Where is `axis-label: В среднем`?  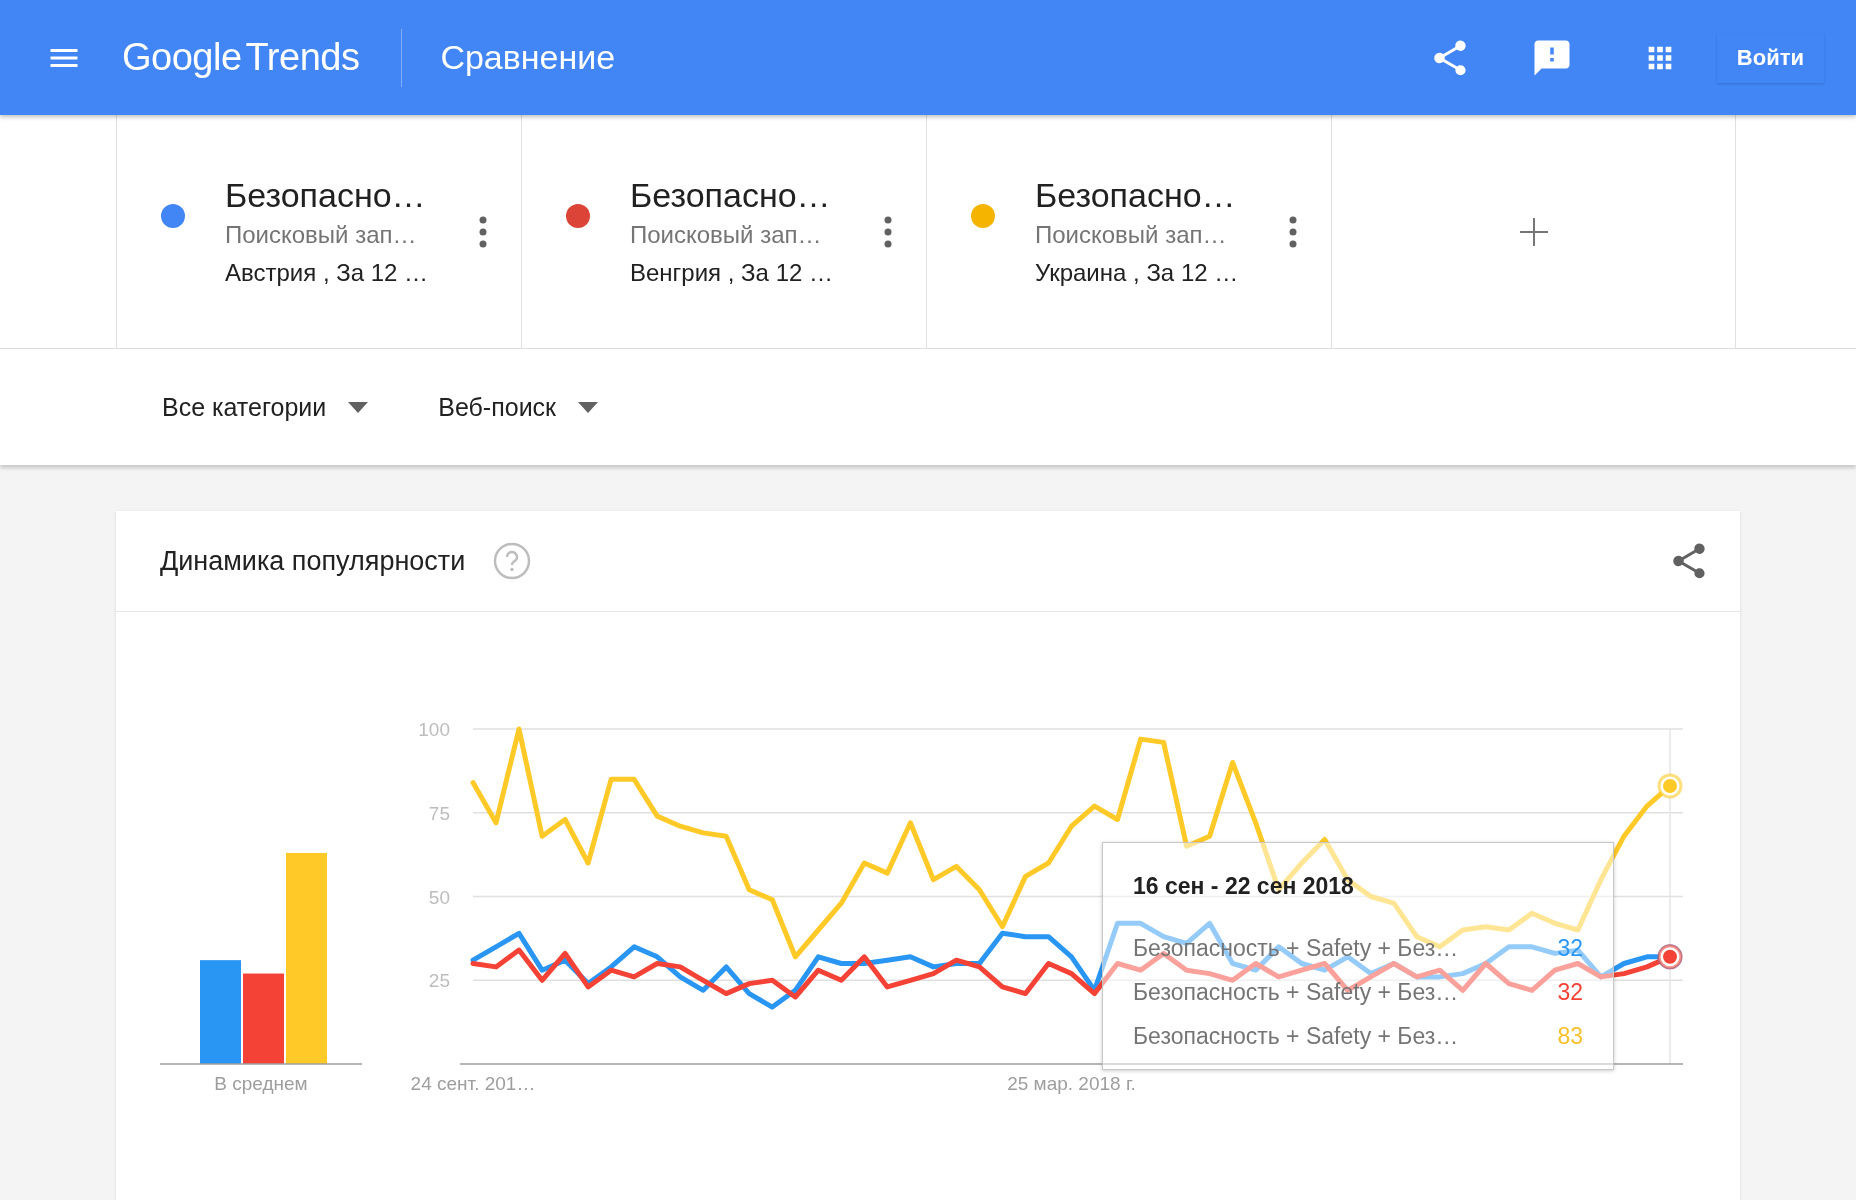 axis-label: В среднем is located at coordinates (261, 1083).